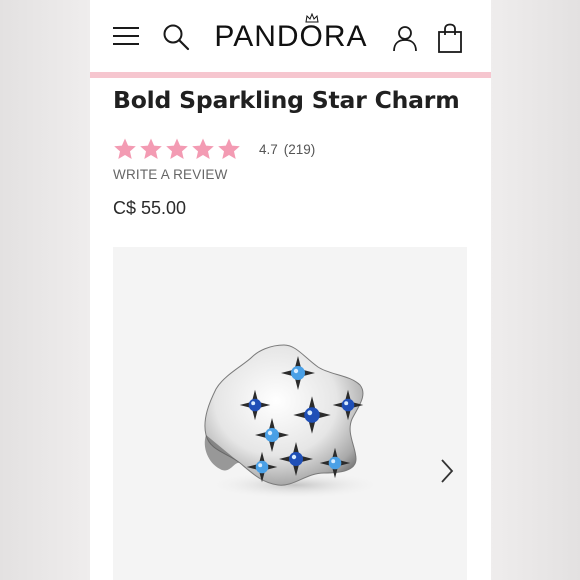 The width and height of the screenshot is (580, 580). Describe the element at coordinates (299, 149) in the screenshot. I see `review-count: (219)` at that location.